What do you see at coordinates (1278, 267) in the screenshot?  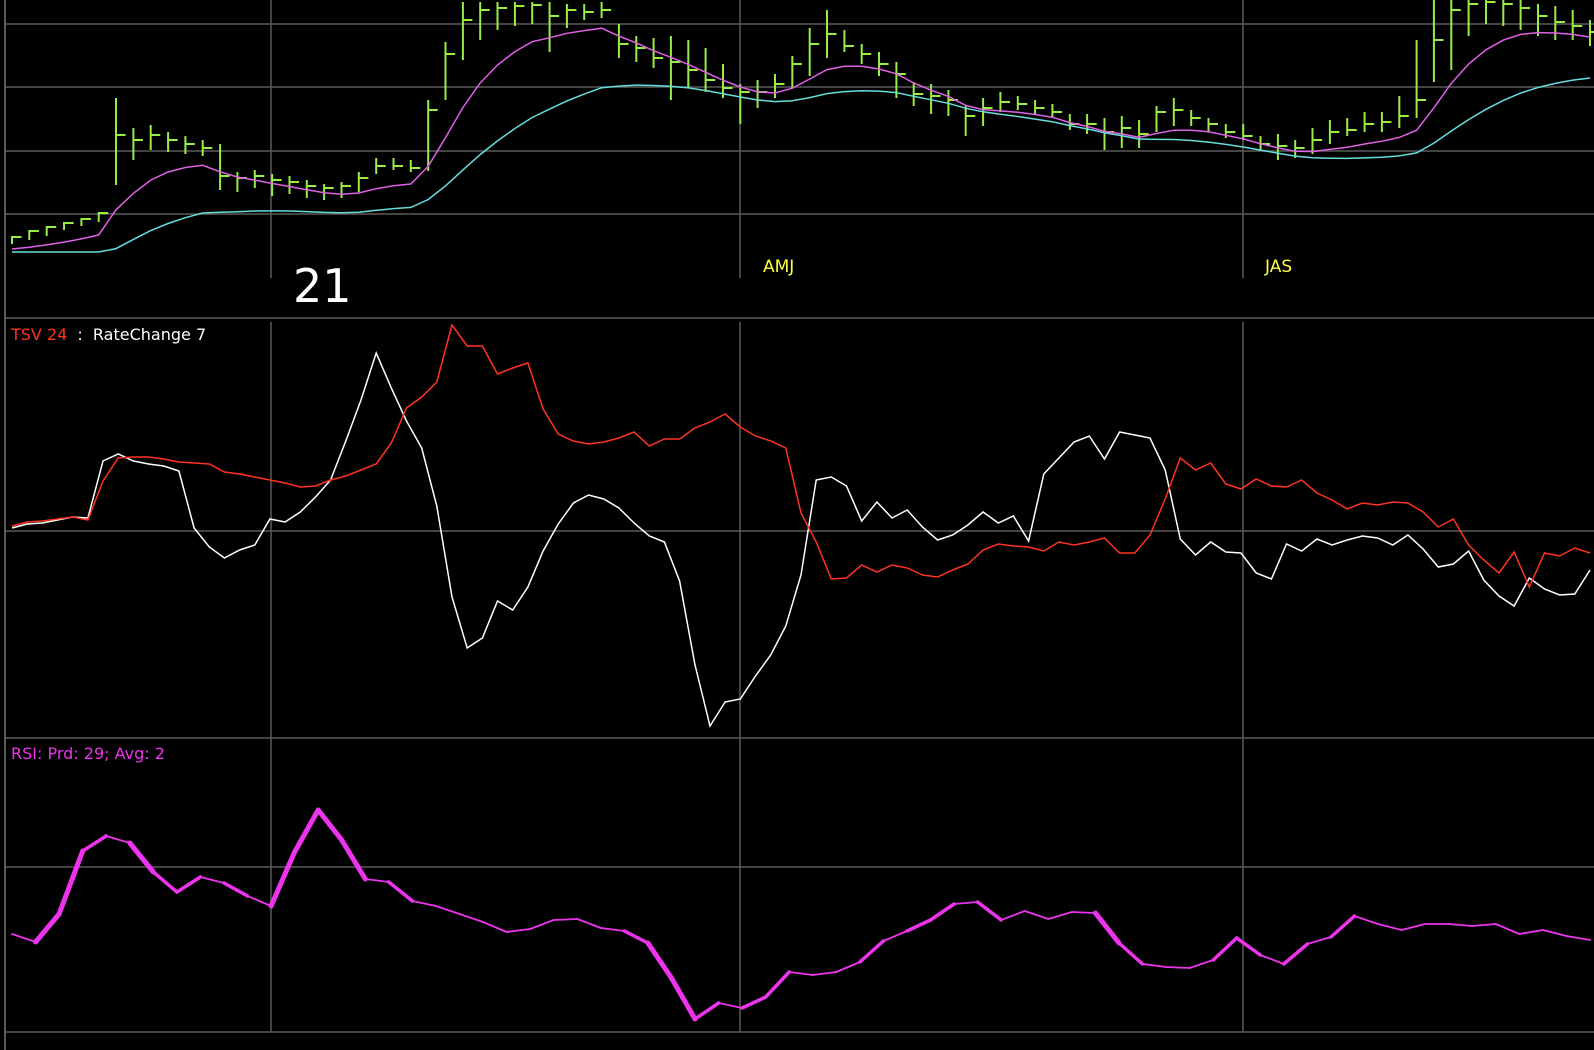 I see `period-label-jas: JAS` at bounding box center [1278, 267].